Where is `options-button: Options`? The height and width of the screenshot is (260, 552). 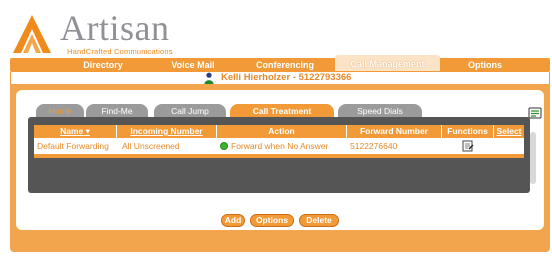
options-button: Options is located at coordinates (272, 220).